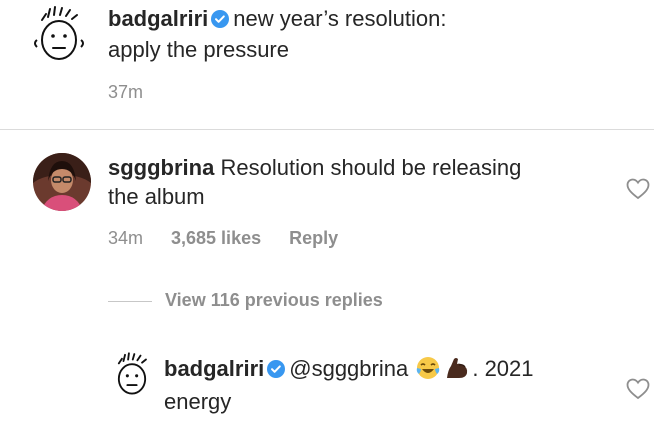 The width and height of the screenshot is (654, 421). What do you see at coordinates (198, 401) in the screenshot?
I see `reply-text-2: energy` at bounding box center [198, 401].